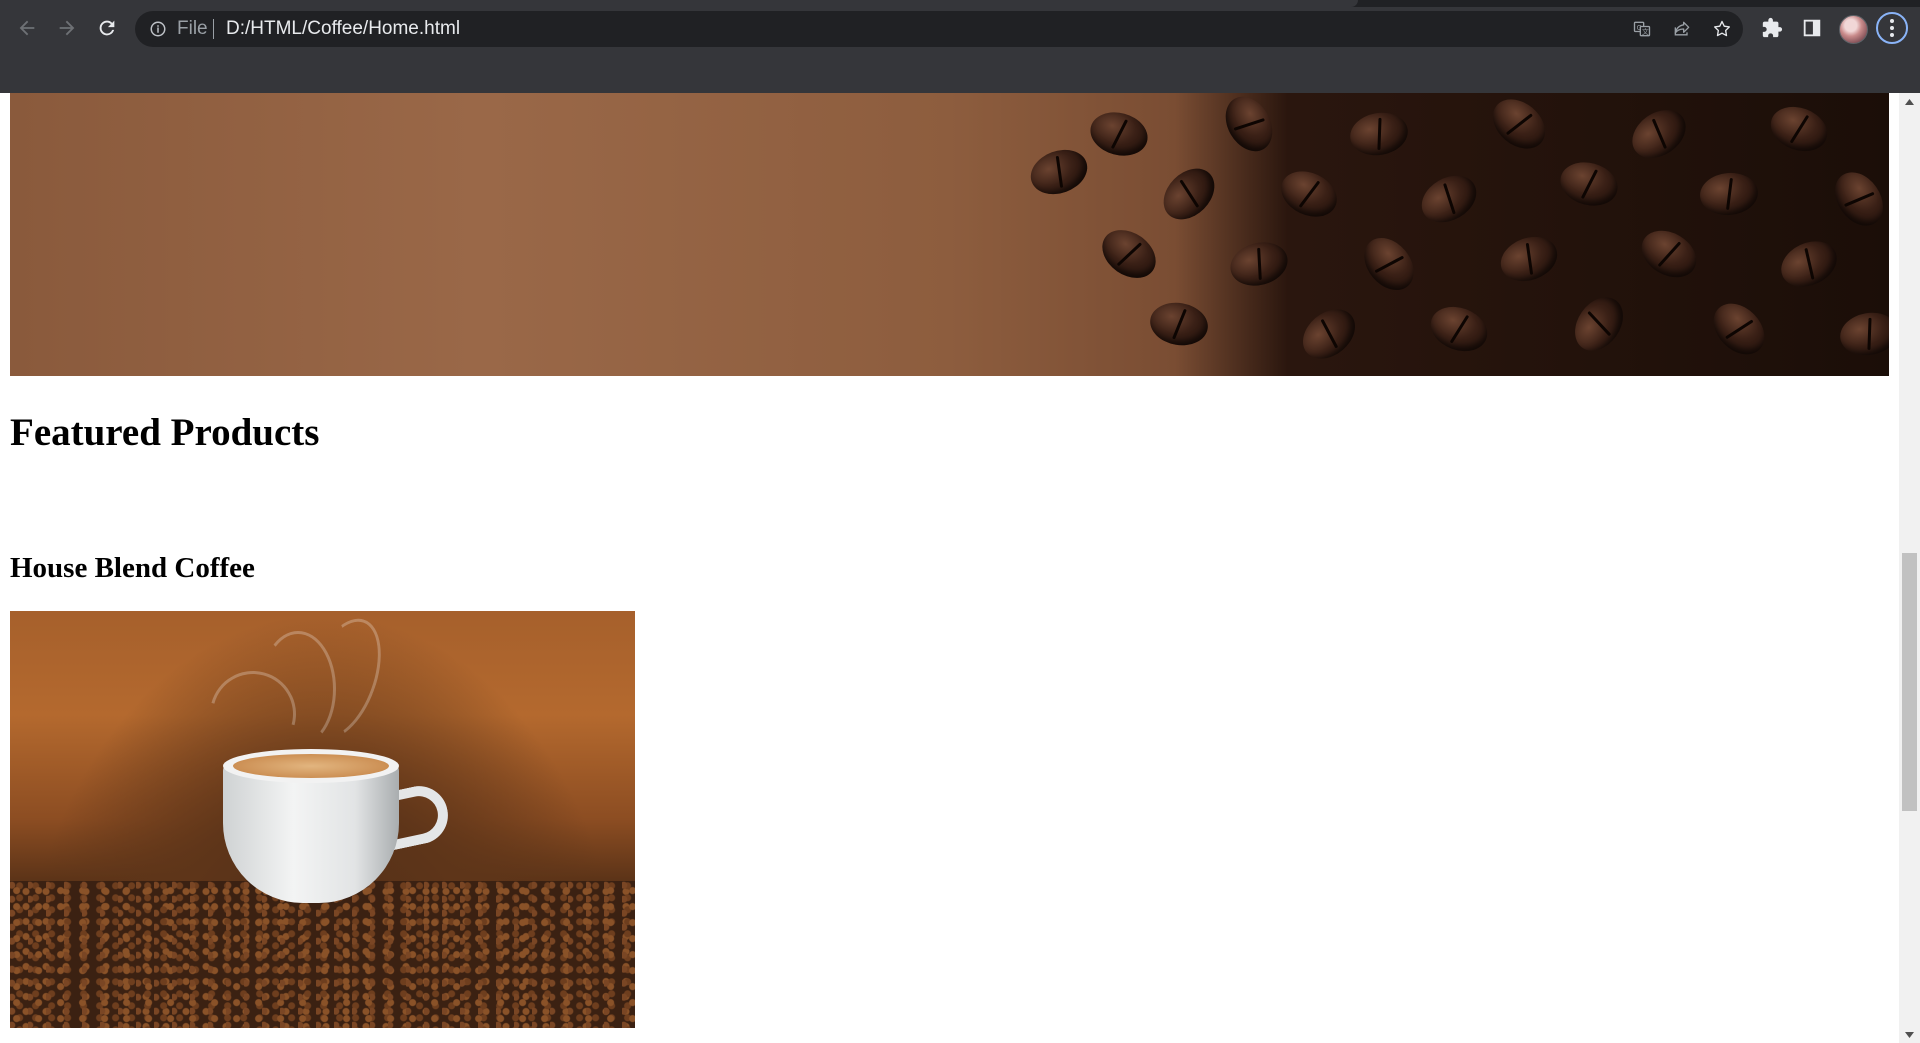  I want to click on scrollbar-thumb, so click(1909, 682).